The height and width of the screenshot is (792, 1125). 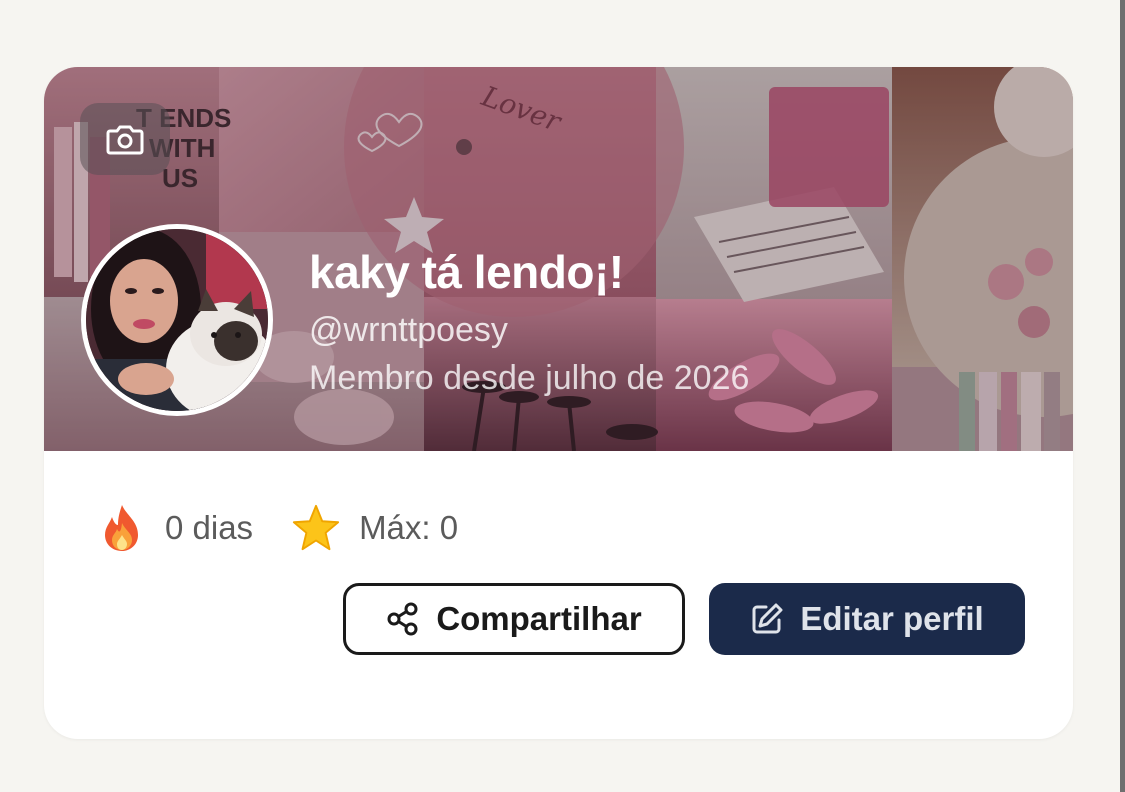 I want to click on edit-profile-button: Editar perfil, so click(x=867, y=619).